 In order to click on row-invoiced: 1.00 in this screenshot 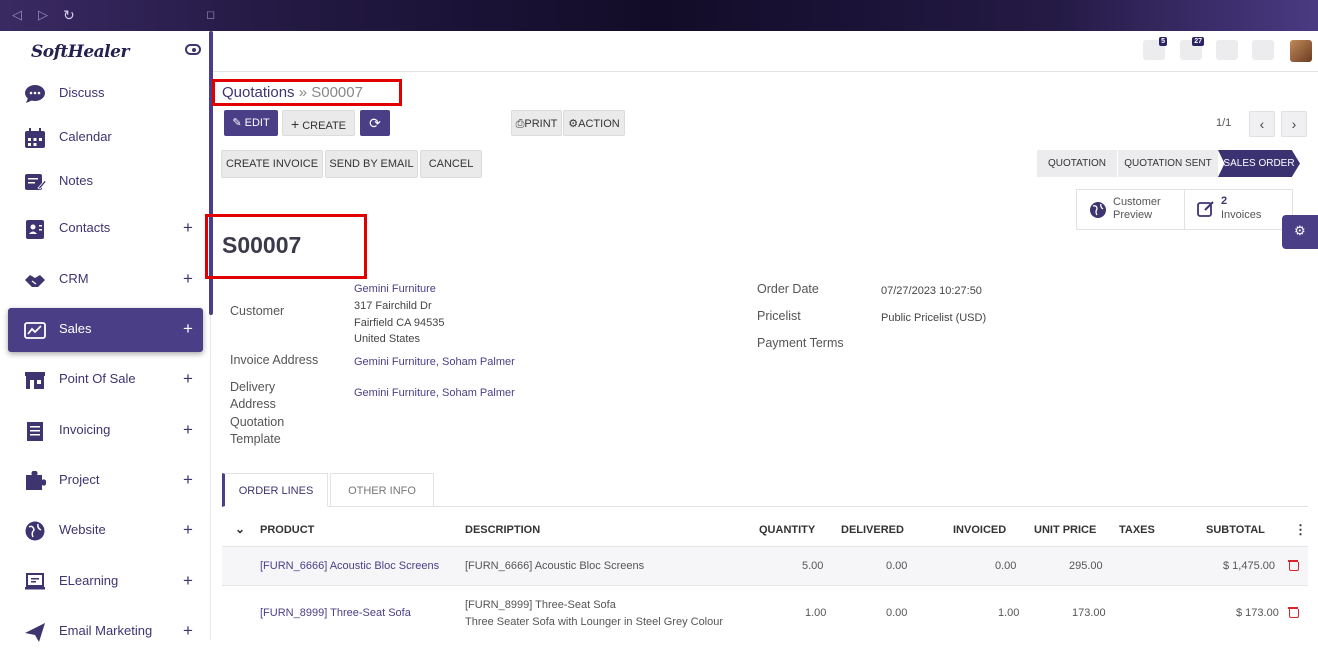, I will do `click(1009, 613)`.